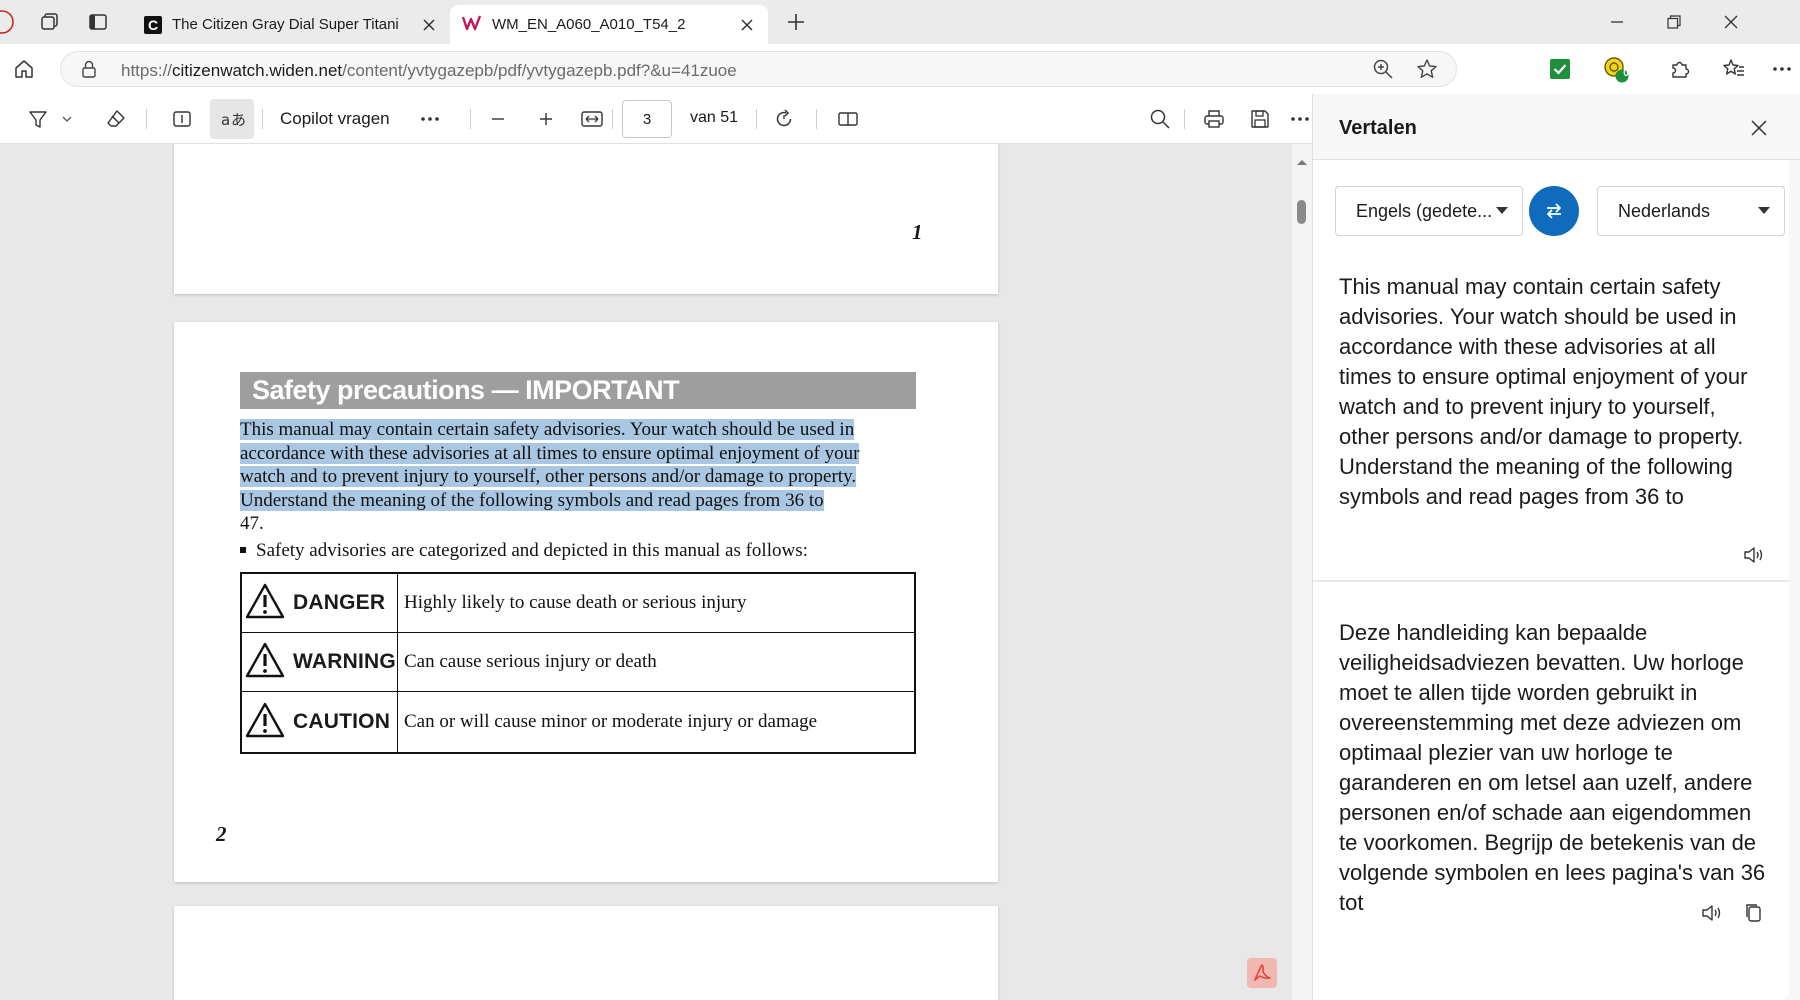 The width and height of the screenshot is (1800, 1000). I want to click on favorite-star-icon, so click(1427, 69).